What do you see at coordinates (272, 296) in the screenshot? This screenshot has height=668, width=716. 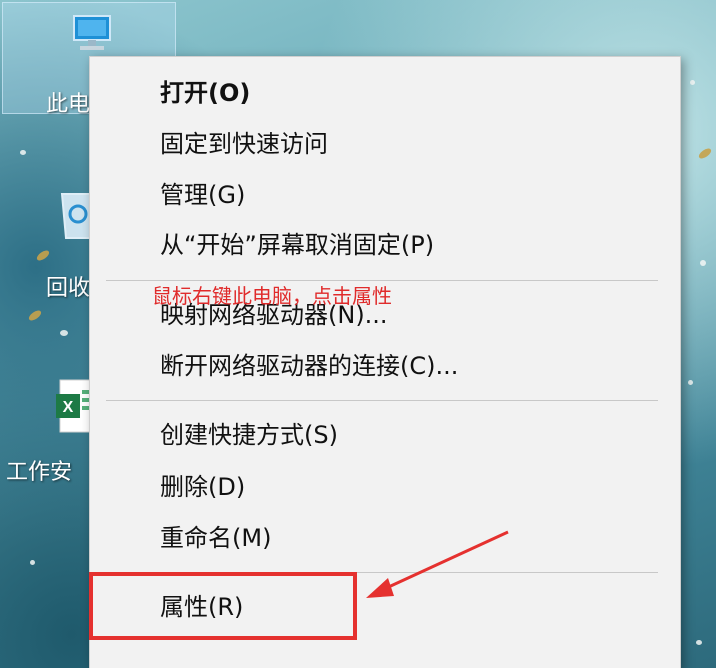 I see `annotation-text: 鼠标右键此电脑，点击属性` at bounding box center [272, 296].